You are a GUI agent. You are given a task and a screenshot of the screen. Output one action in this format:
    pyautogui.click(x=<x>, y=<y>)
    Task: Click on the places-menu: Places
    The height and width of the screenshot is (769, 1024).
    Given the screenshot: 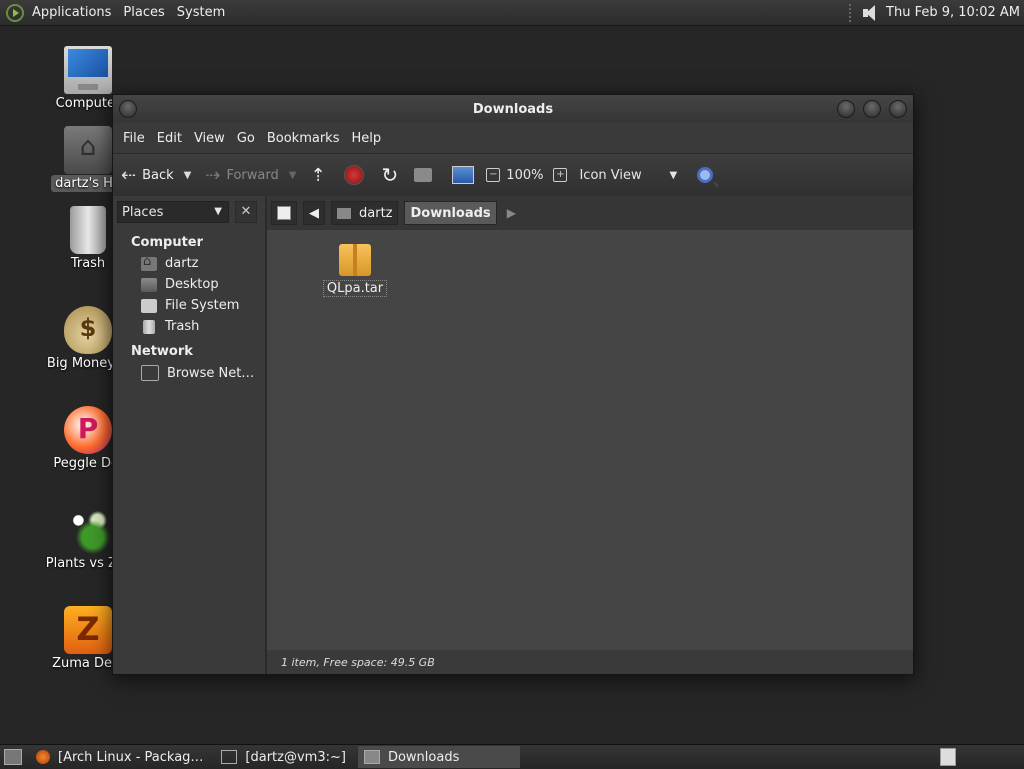 What is the action you would take?
    pyautogui.click(x=143, y=12)
    